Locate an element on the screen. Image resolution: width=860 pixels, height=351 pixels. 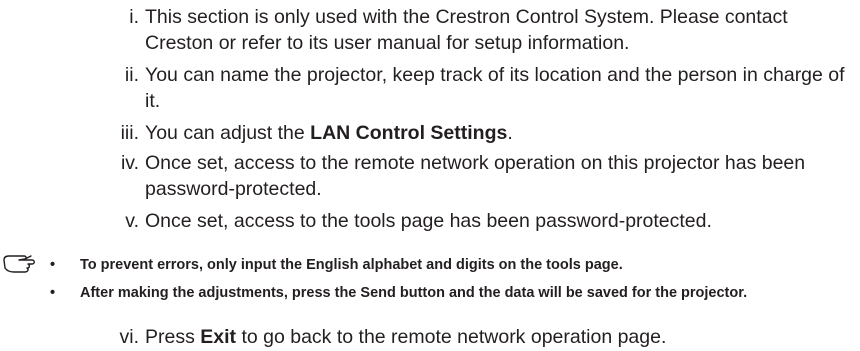
item-number: ii. is located at coordinates (131, 75).